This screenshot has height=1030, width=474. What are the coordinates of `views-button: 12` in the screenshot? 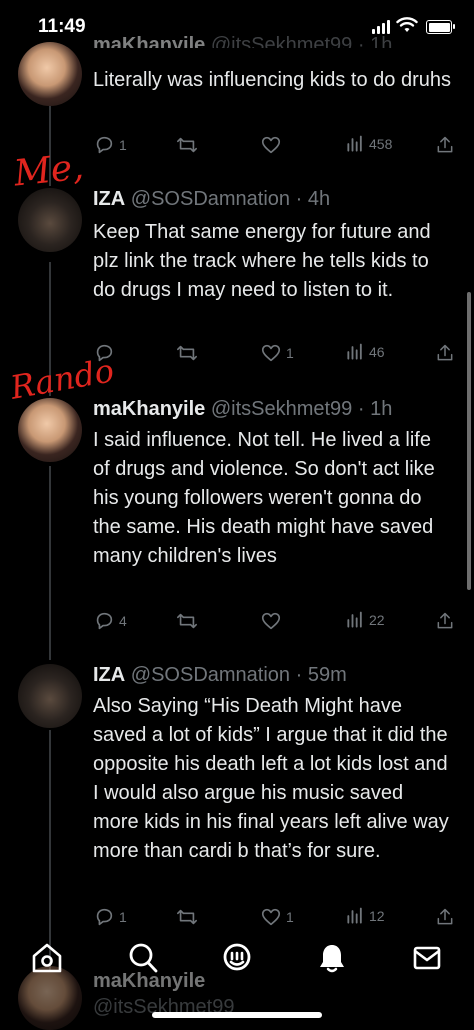 It's located at (365, 916).